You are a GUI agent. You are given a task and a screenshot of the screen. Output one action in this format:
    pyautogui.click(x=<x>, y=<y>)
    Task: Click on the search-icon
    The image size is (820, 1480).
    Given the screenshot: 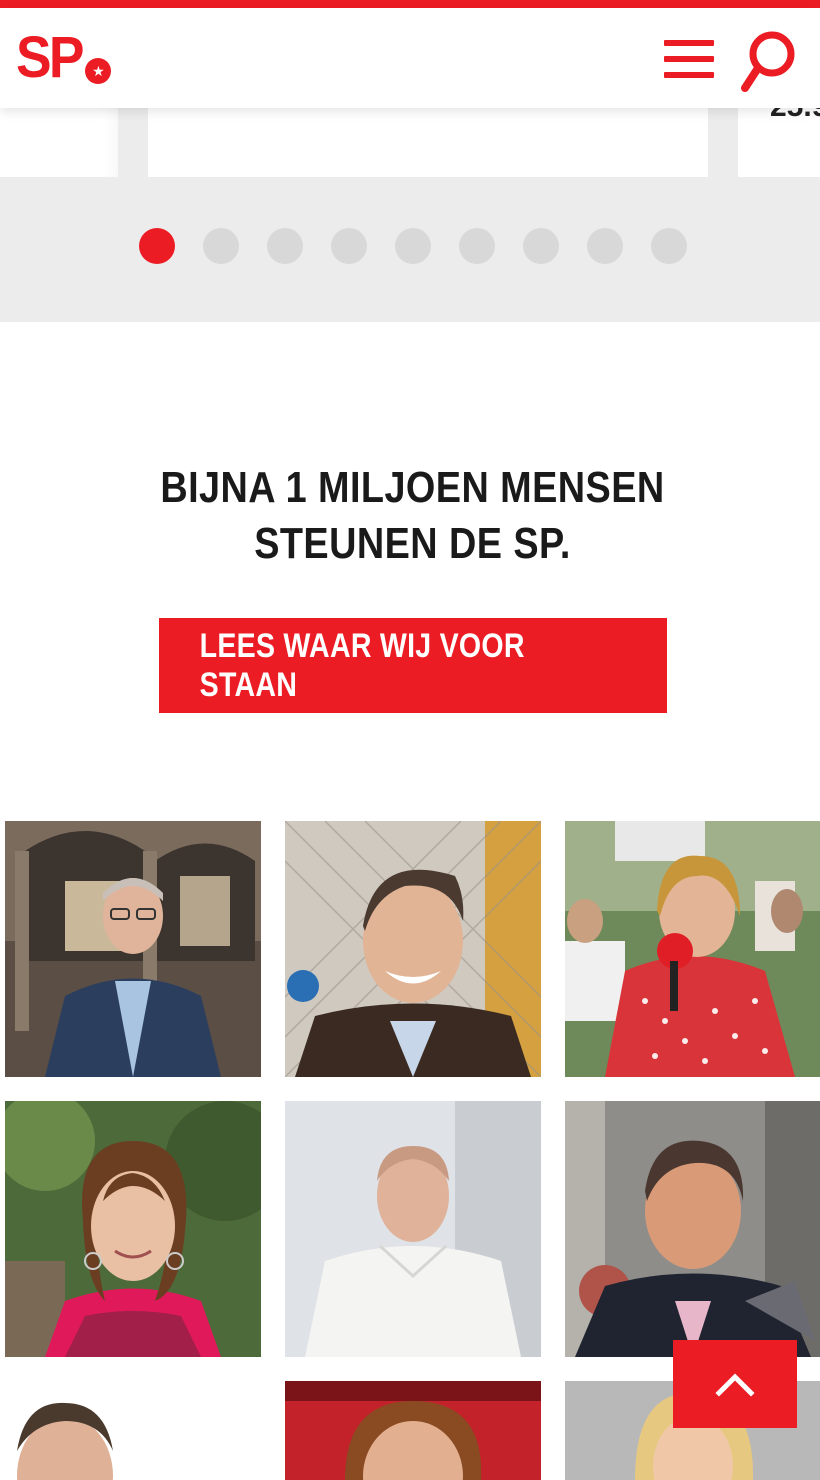 What is the action you would take?
    pyautogui.click(x=768, y=61)
    